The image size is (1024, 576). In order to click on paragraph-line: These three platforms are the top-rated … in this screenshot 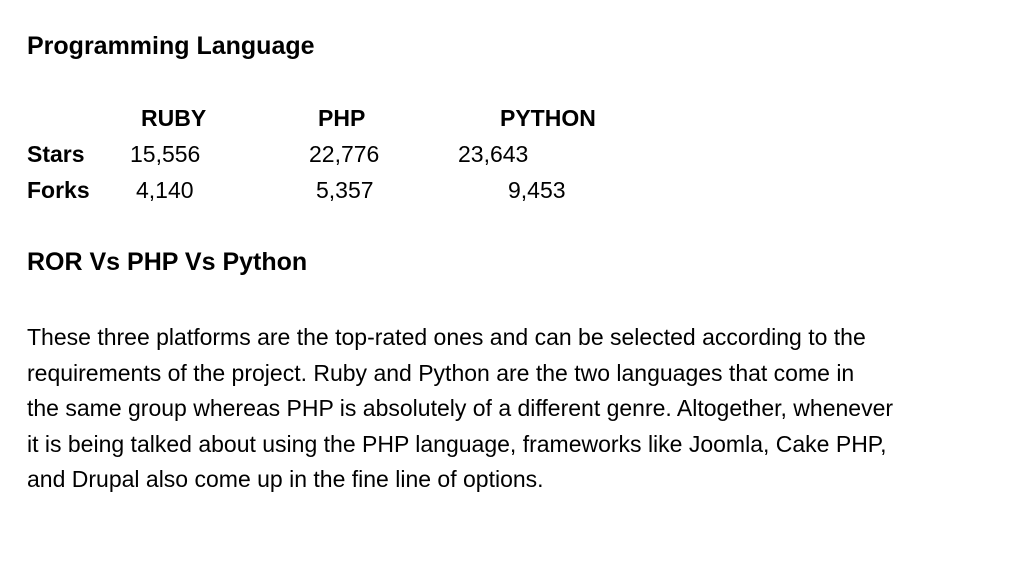, I will do `click(446, 337)`.